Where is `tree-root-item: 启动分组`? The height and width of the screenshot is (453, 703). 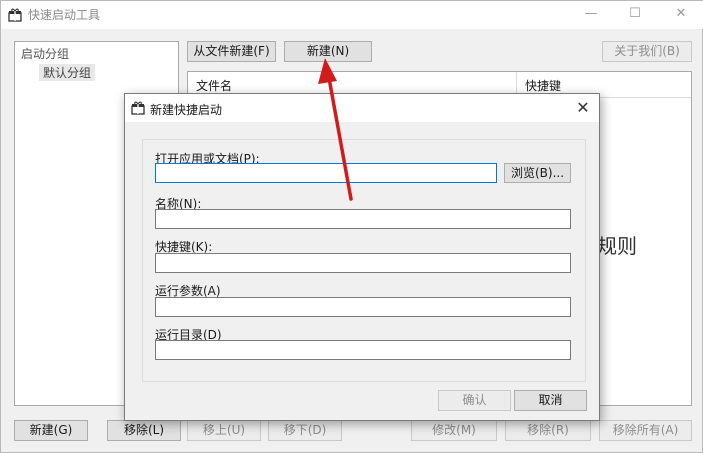
tree-root-item: 启动分组 is located at coordinates (45, 53).